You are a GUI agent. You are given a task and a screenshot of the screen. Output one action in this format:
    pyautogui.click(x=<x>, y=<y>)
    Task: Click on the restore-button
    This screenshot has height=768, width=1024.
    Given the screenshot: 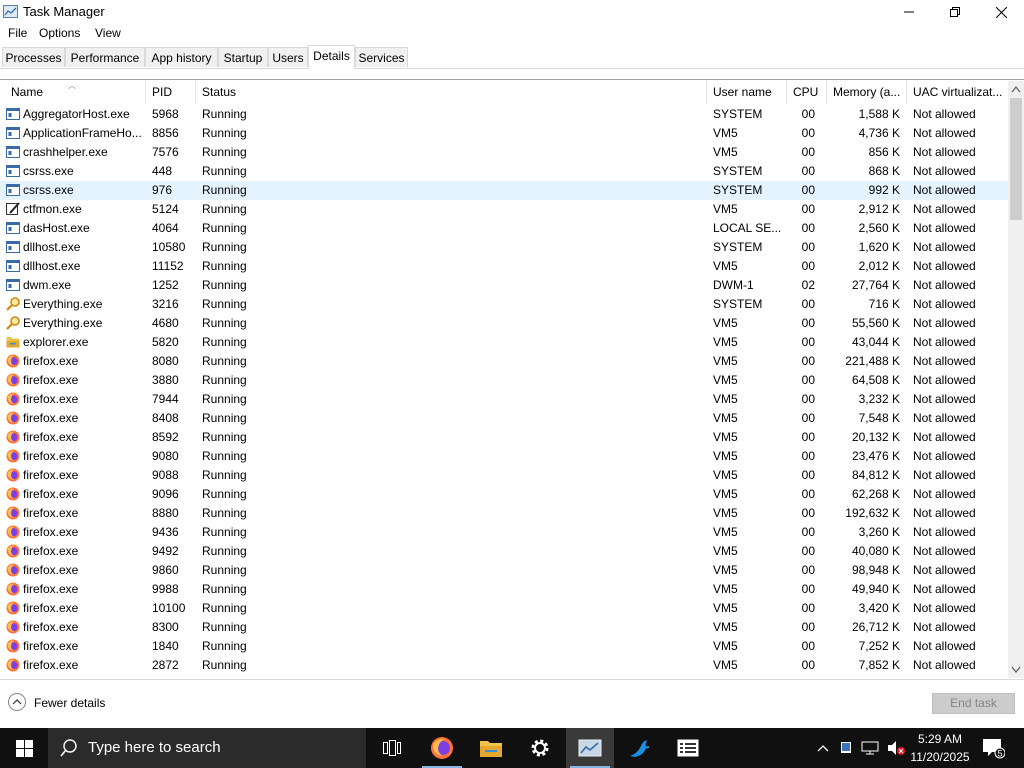 What is the action you would take?
    pyautogui.click(x=955, y=12)
    